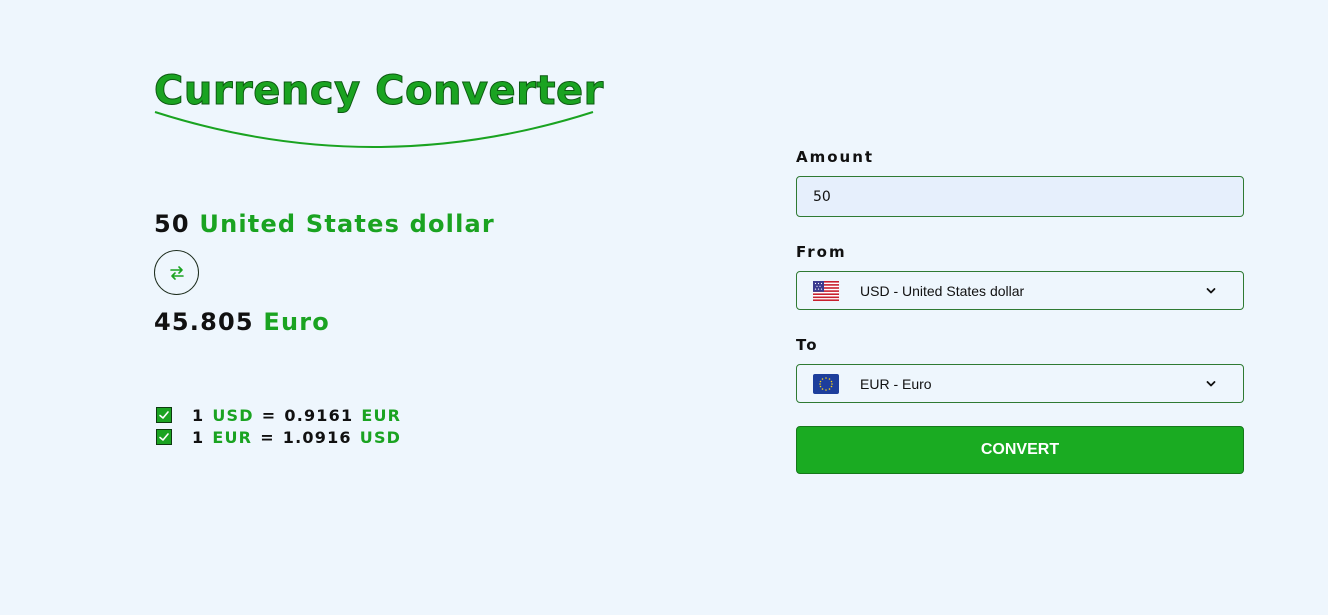 The height and width of the screenshot is (615, 1328). I want to click on rate-from-code: EUR, so click(232, 437).